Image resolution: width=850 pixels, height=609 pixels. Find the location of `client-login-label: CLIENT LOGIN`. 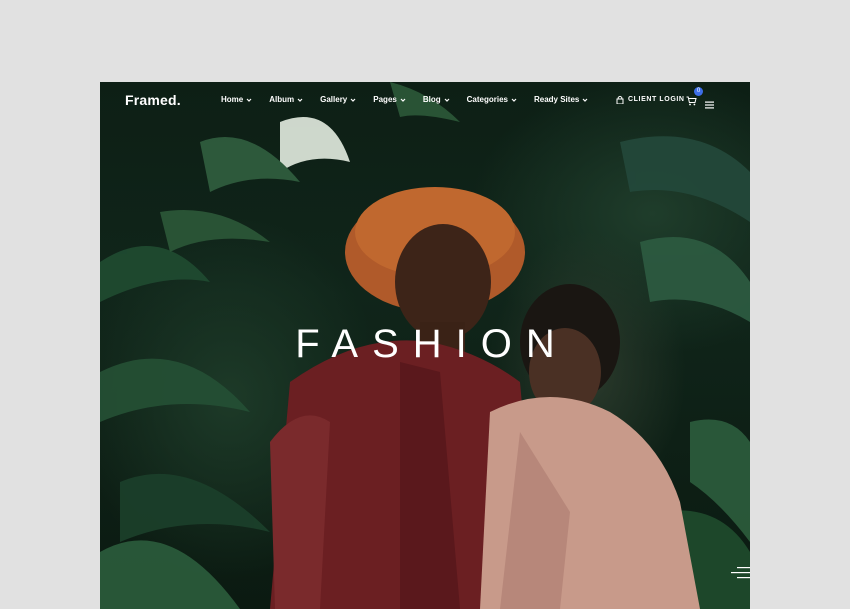

client-login-label: CLIENT LOGIN is located at coordinates (656, 99).